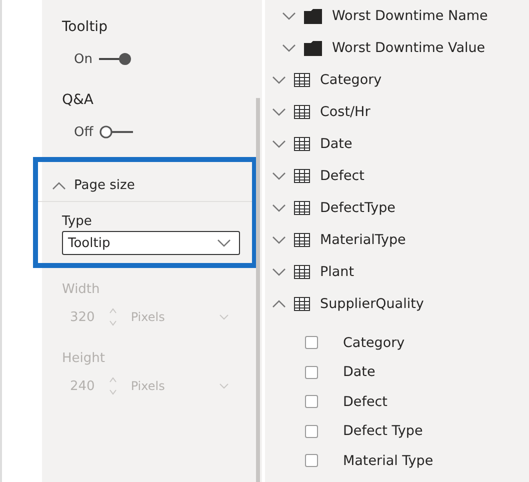 The image size is (529, 482). I want to click on field-label: Type, so click(77, 221).